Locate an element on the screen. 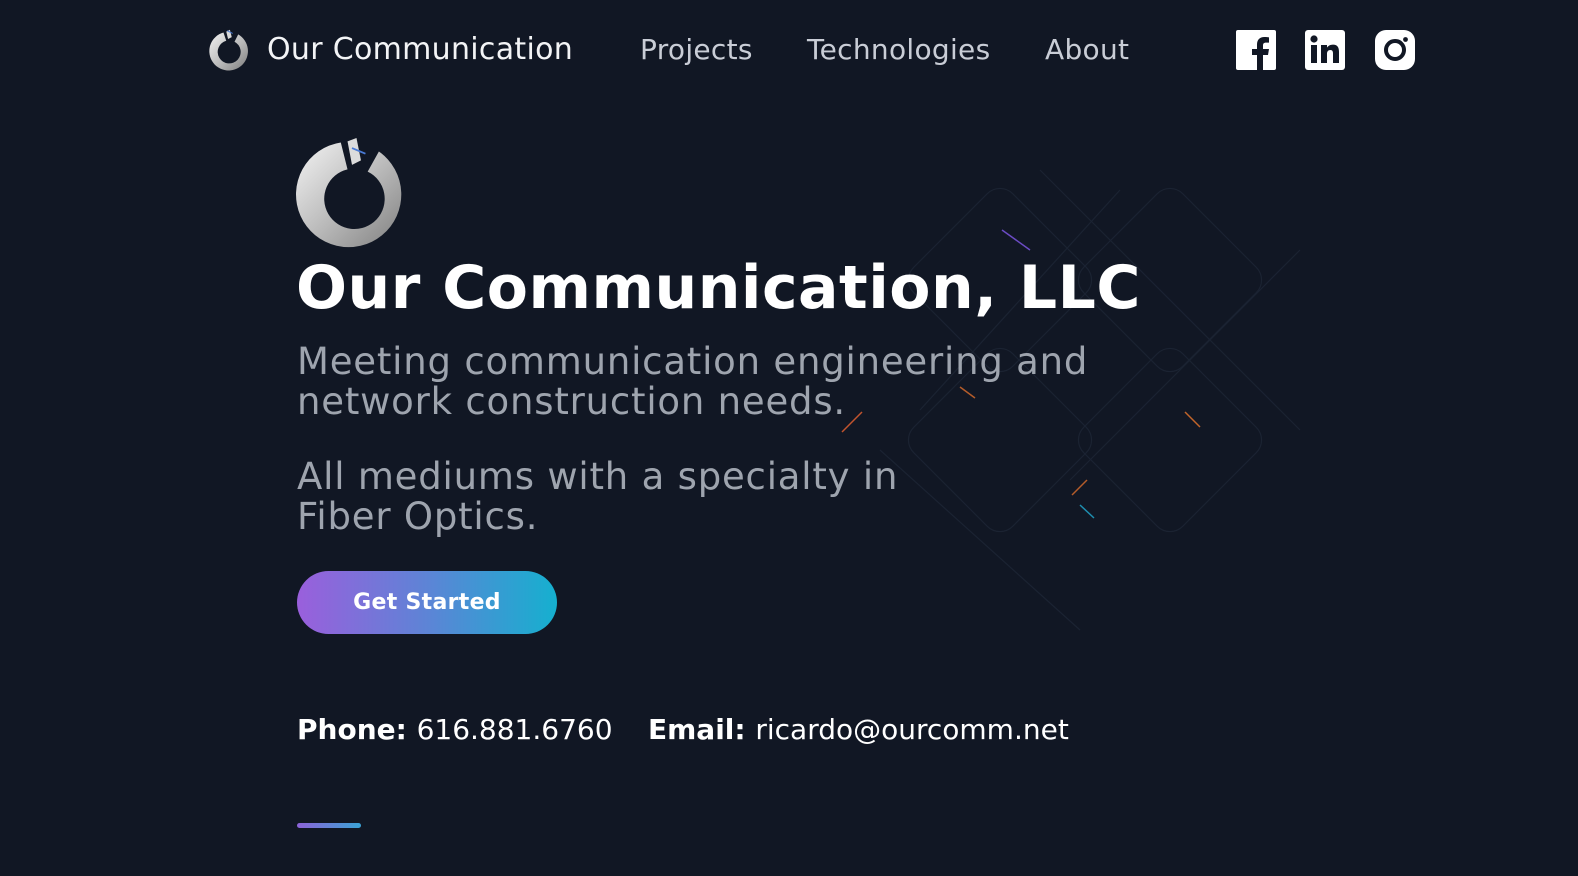 The height and width of the screenshot is (876, 1578). instagram-icon is located at coordinates (1395, 50).